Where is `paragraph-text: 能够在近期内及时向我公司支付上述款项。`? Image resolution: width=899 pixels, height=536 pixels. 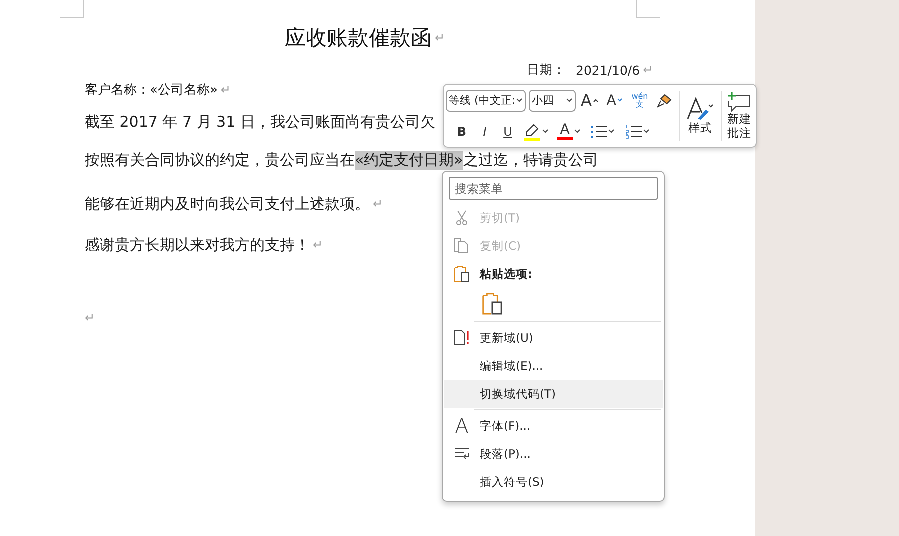 paragraph-text: 能够在近期内及时向我公司支付上述款项。 is located at coordinates (227, 204).